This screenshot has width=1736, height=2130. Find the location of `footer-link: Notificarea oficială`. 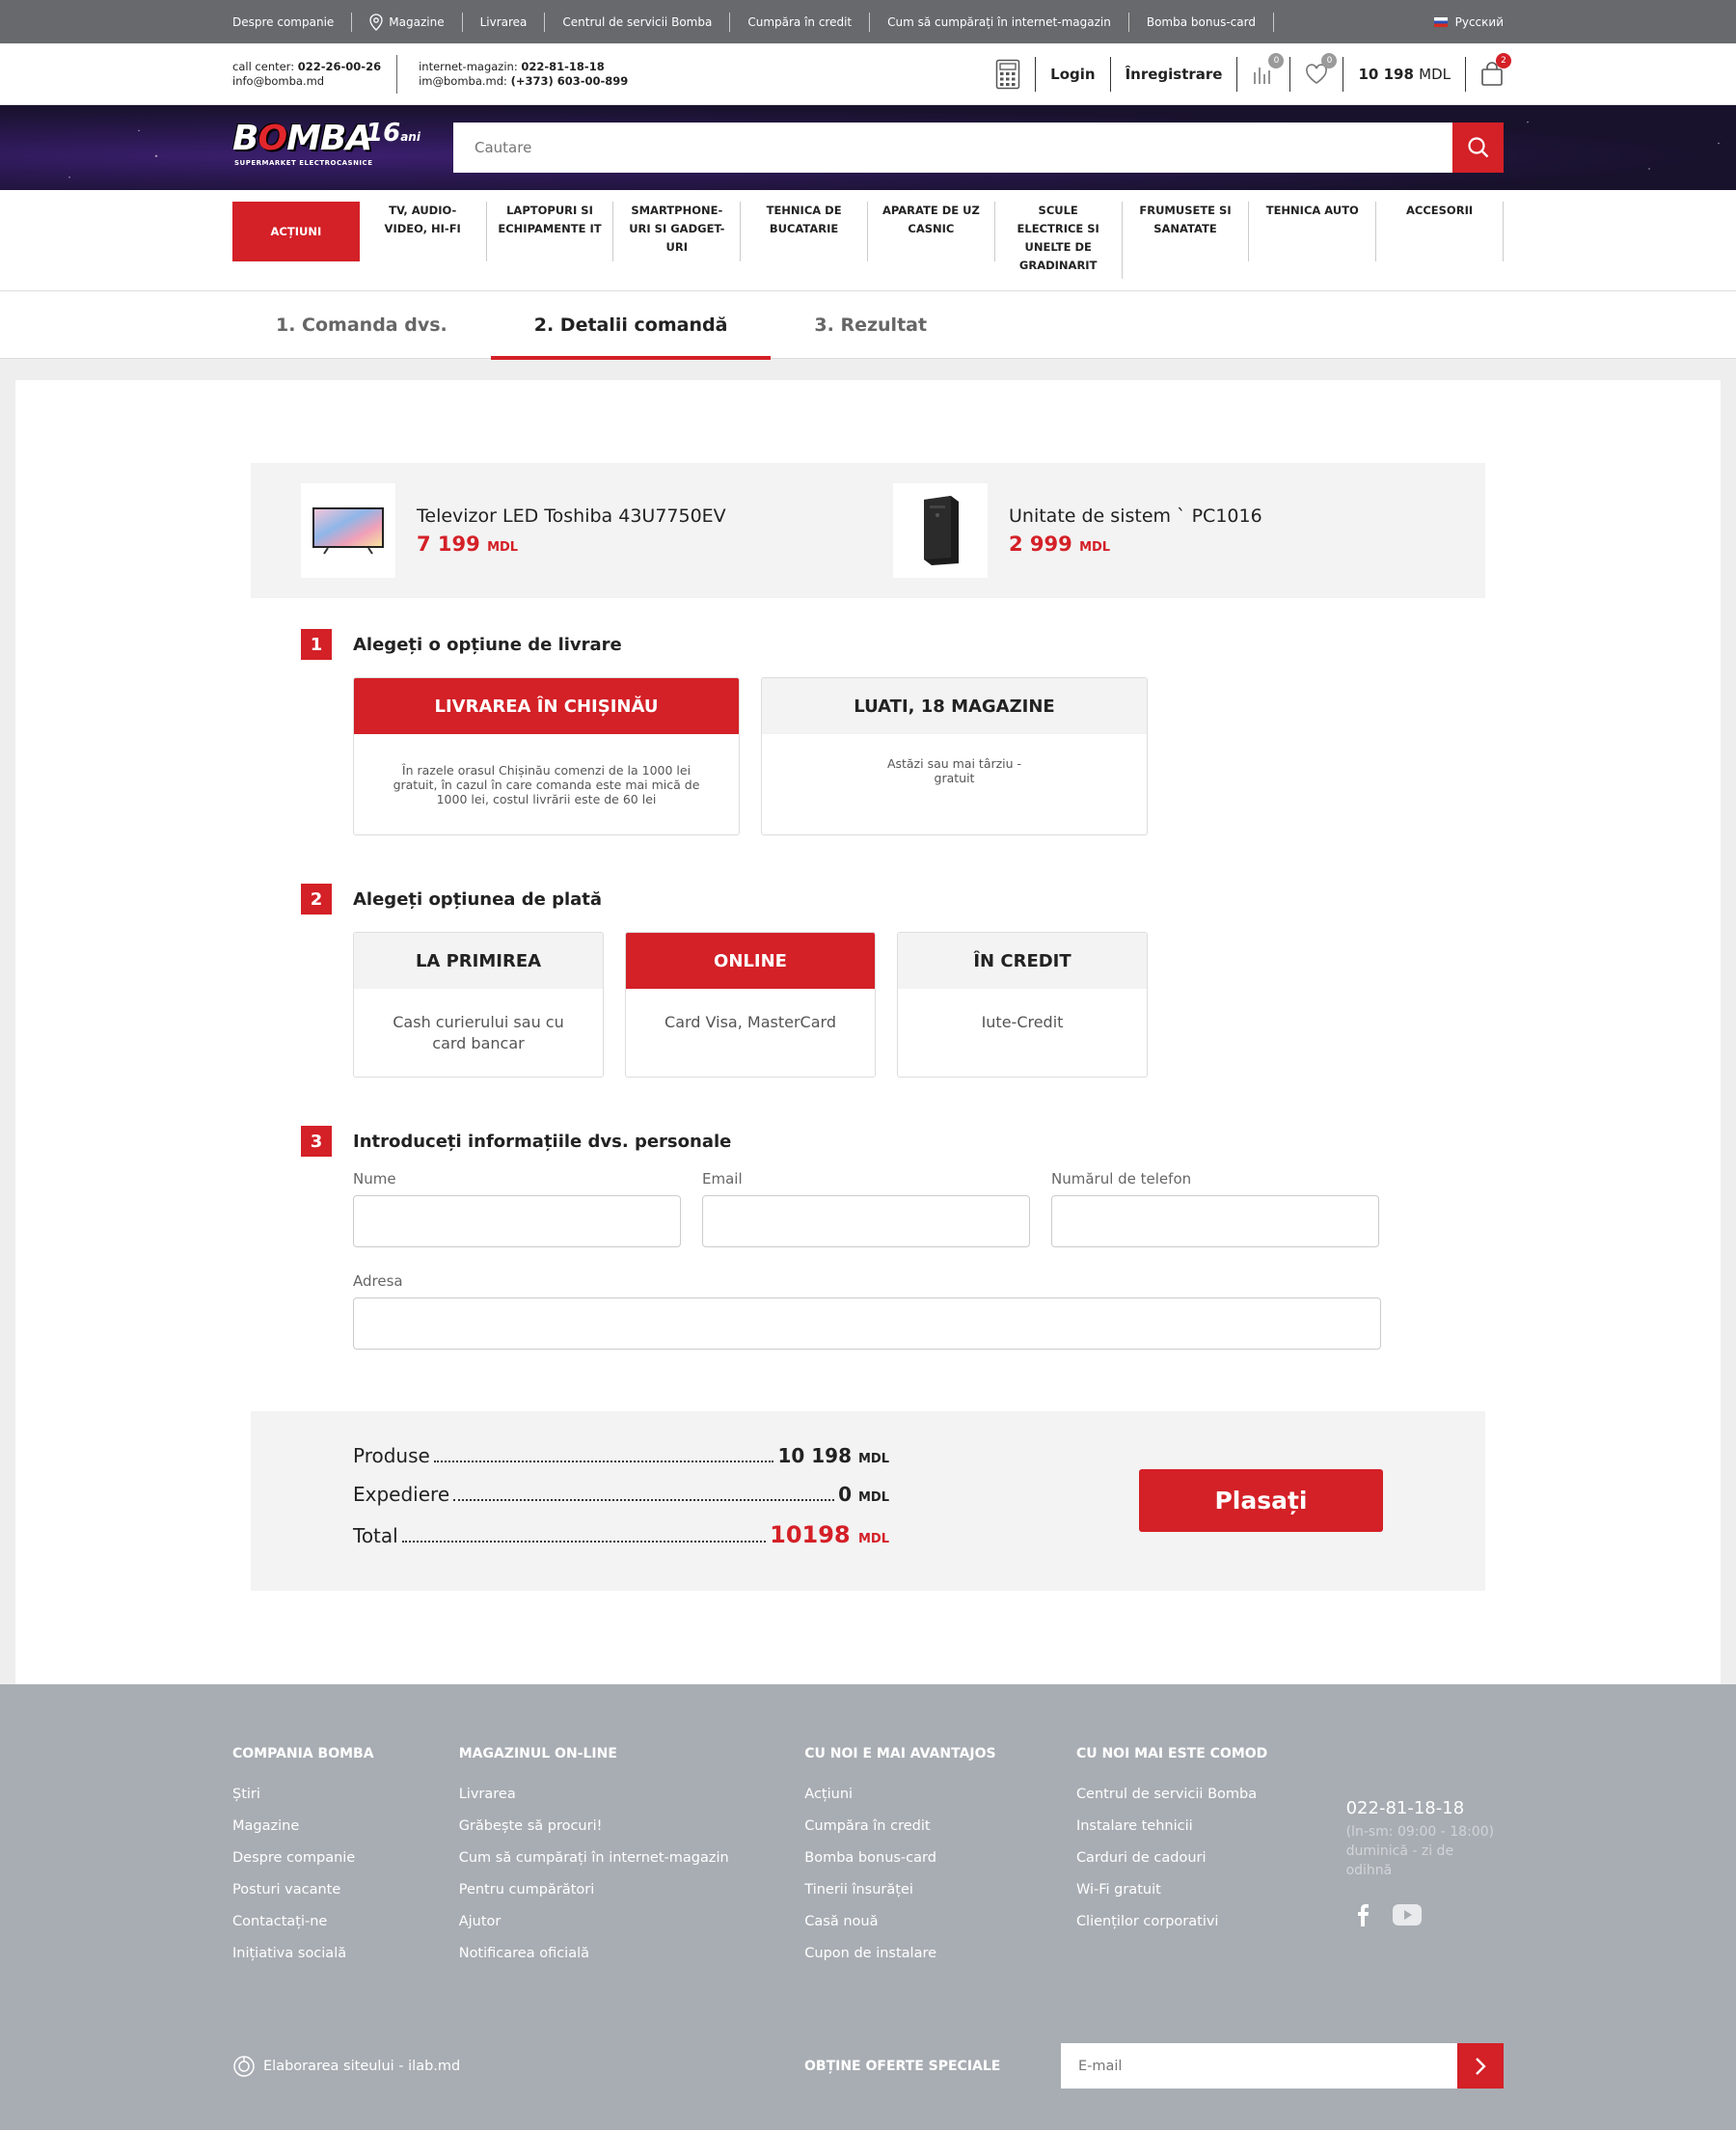

footer-link: Notificarea oficială is located at coordinates (632, 1953).